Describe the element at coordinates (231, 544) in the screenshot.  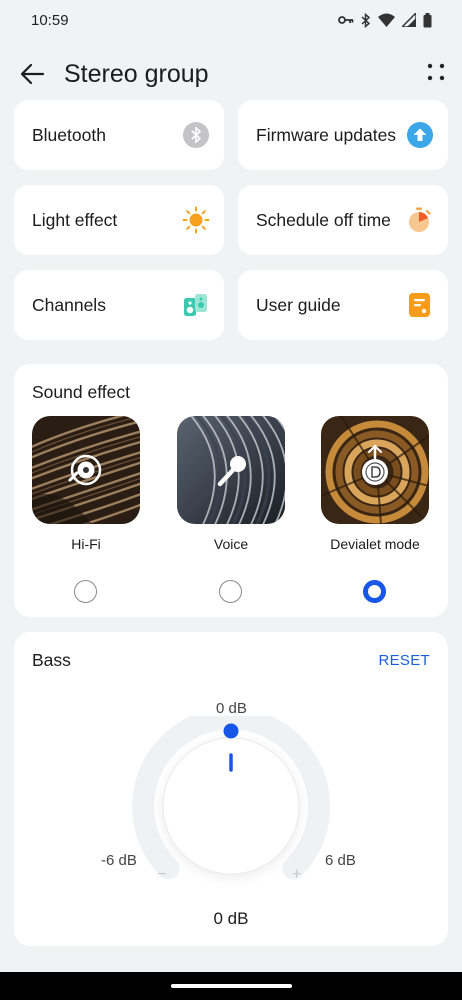
I see `voice-label: Voice` at that location.